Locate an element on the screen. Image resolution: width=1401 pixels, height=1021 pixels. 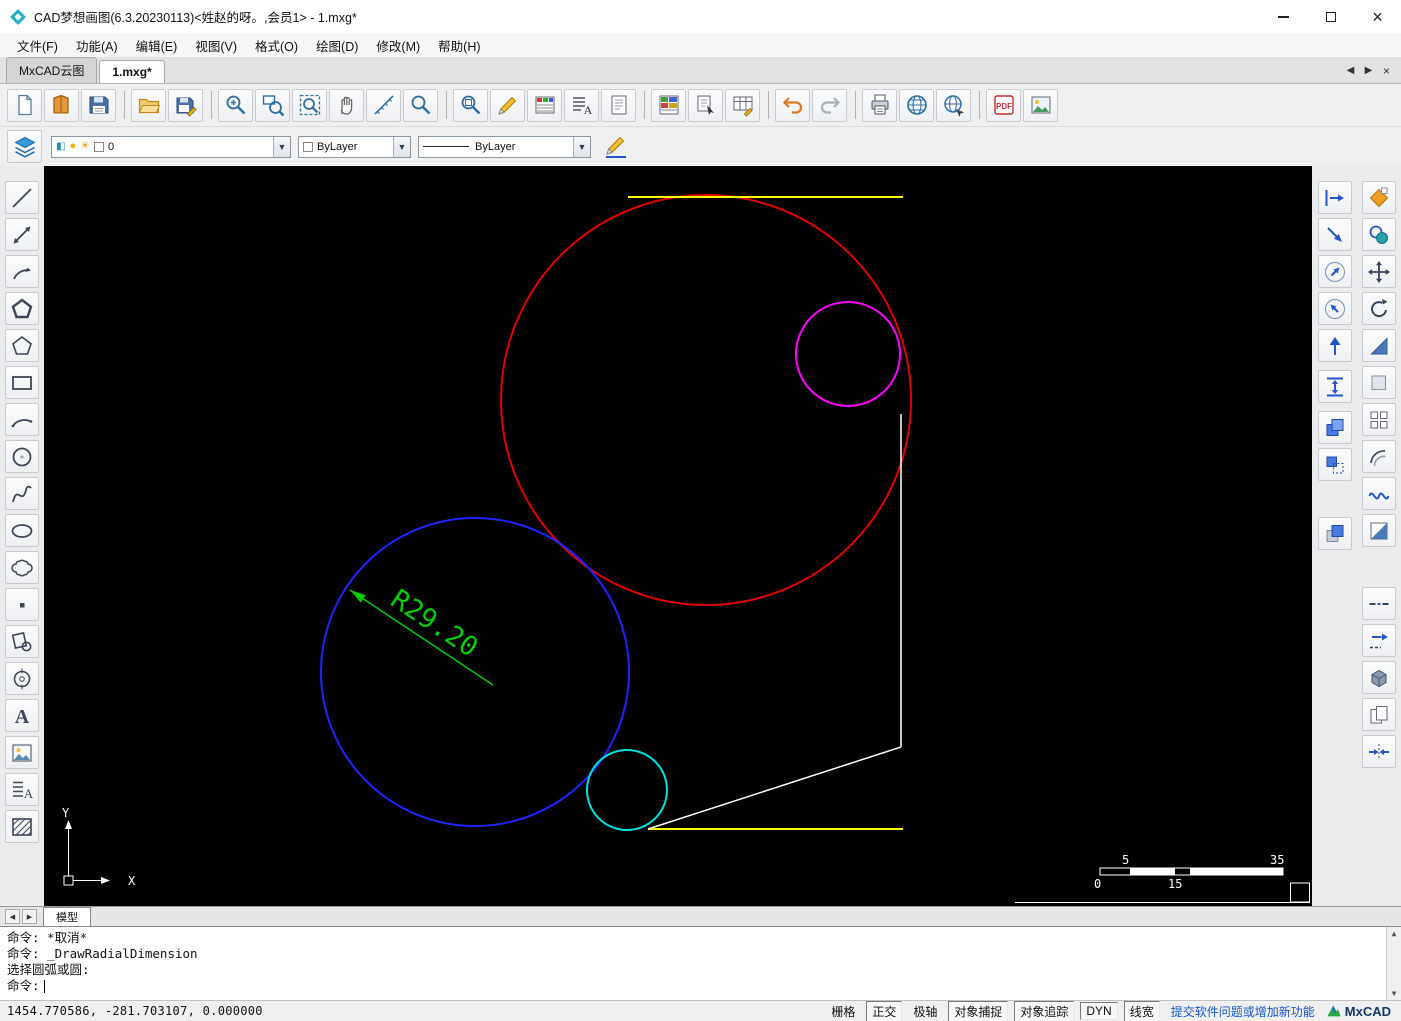
rotate-button is located at coordinates (1379, 308).